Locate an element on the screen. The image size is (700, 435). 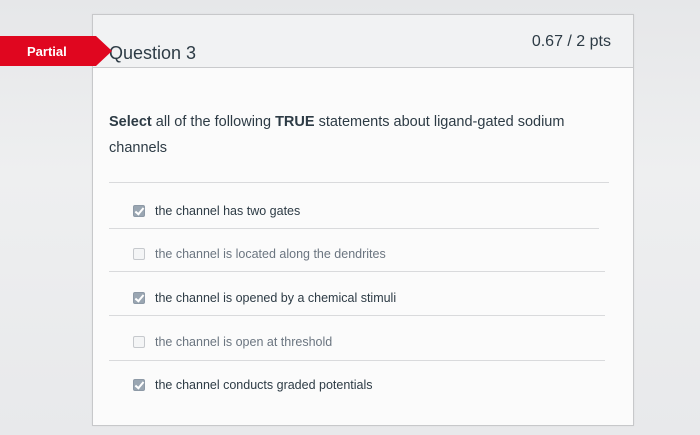
question-points: 0.67 / 2 pts is located at coordinates (571, 41).